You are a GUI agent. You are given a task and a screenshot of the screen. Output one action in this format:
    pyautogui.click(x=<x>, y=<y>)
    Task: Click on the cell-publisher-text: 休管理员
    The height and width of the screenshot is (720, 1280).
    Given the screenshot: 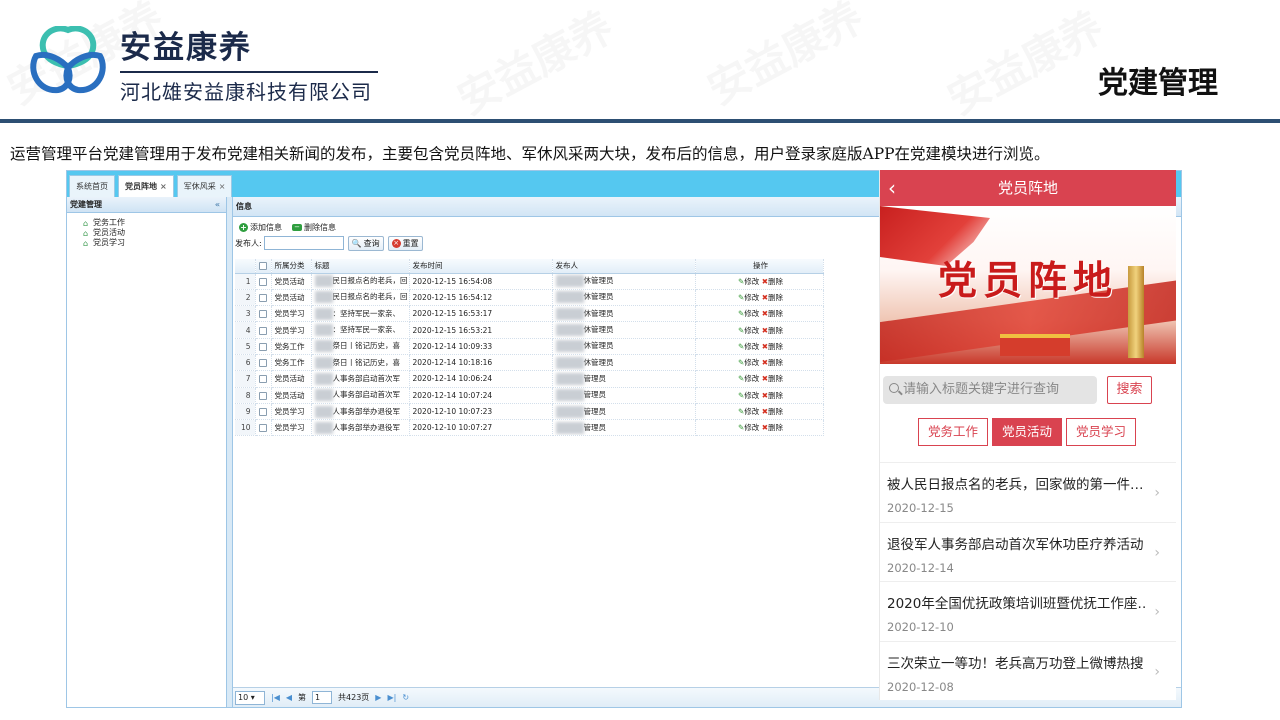 What is the action you would take?
    pyautogui.click(x=598, y=362)
    